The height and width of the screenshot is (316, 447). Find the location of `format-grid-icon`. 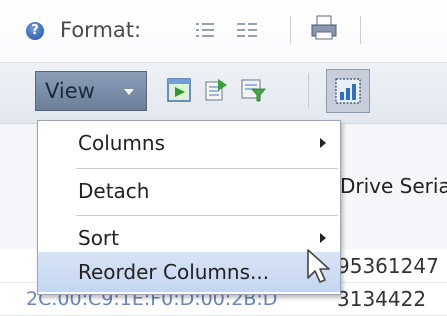

format-grid-icon is located at coordinates (247, 30).